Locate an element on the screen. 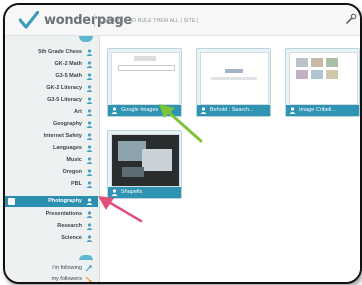 This screenshot has width=362, height=285. sidebar-item-photography: Photography is located at coordinates (51, 201).